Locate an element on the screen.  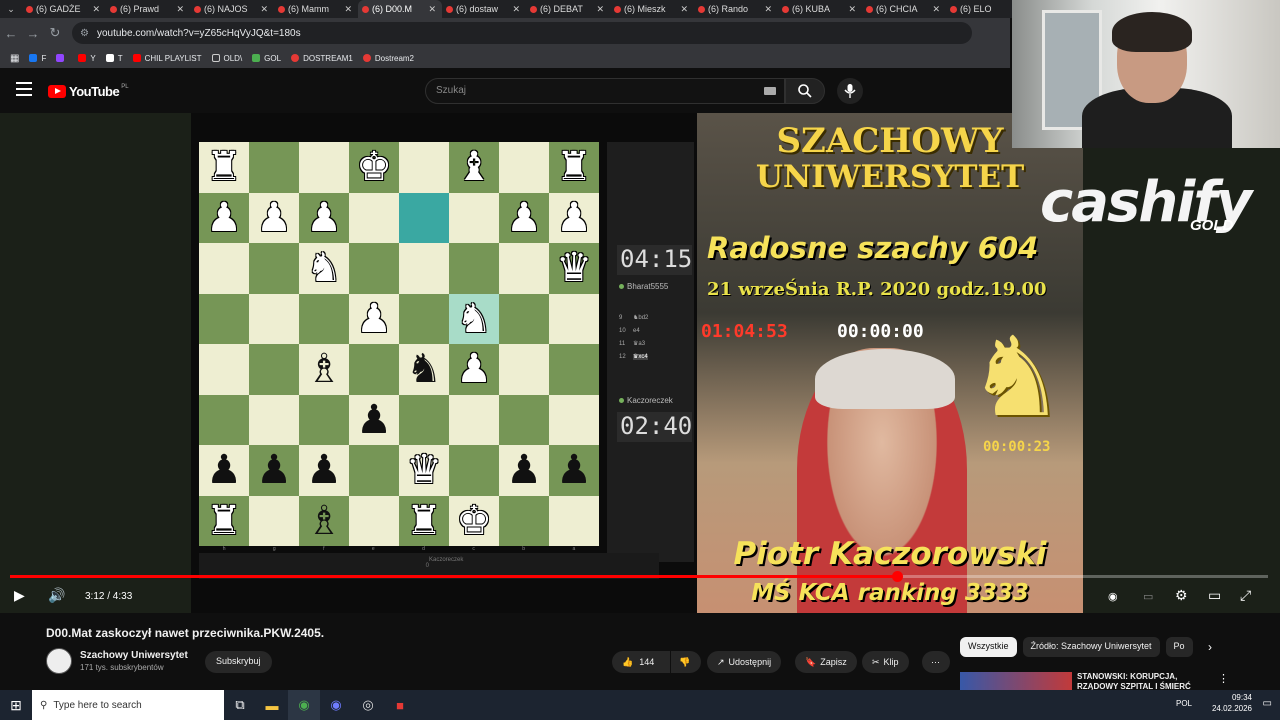
taskbar-search: ⚲ Type here to search is located at coordinates (128, 705).